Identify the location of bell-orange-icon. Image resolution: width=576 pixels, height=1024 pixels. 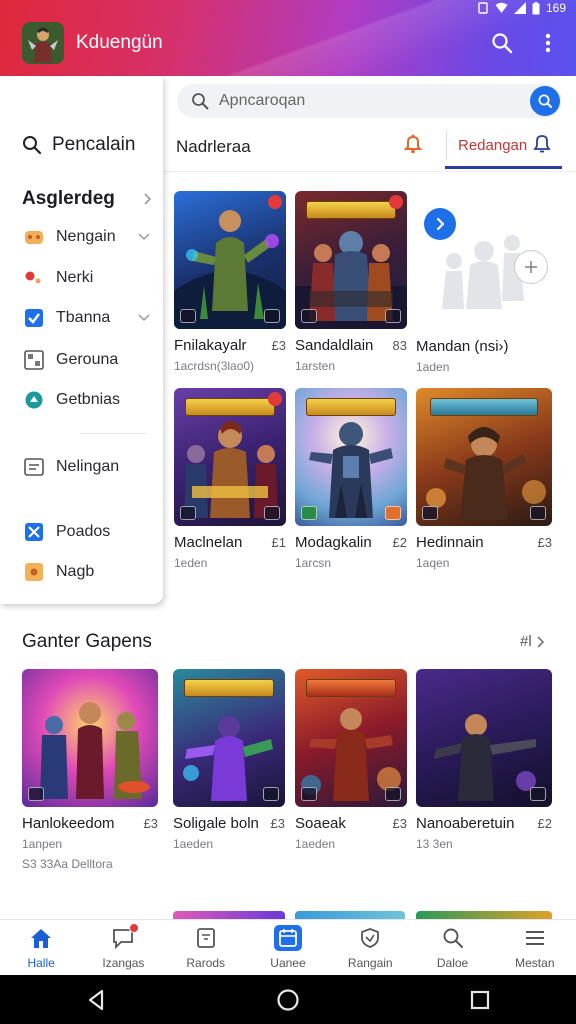
(413, 144).